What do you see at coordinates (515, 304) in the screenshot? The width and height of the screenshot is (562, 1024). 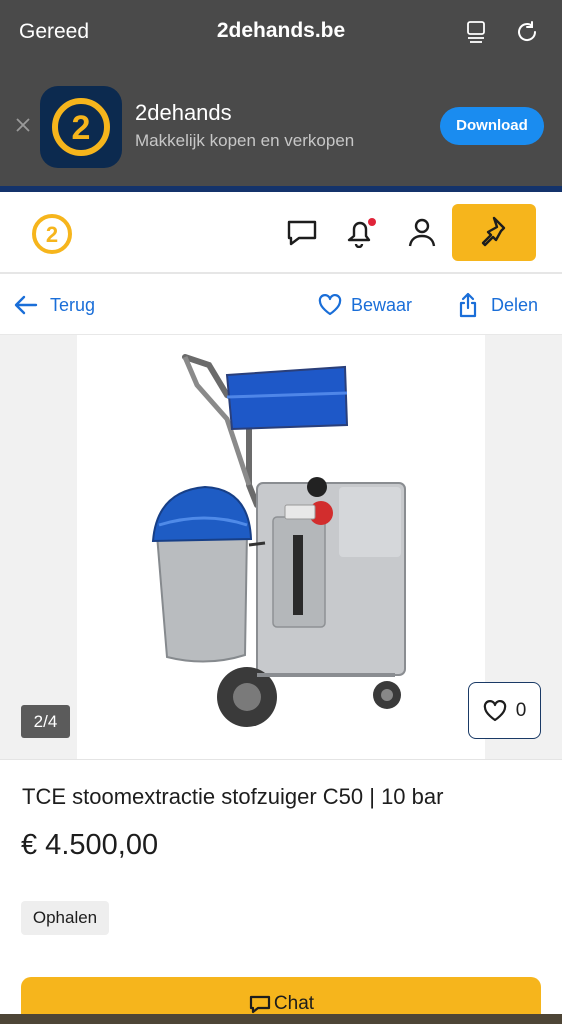 I see `share-label: Delen` at bounding box center [515, 304].